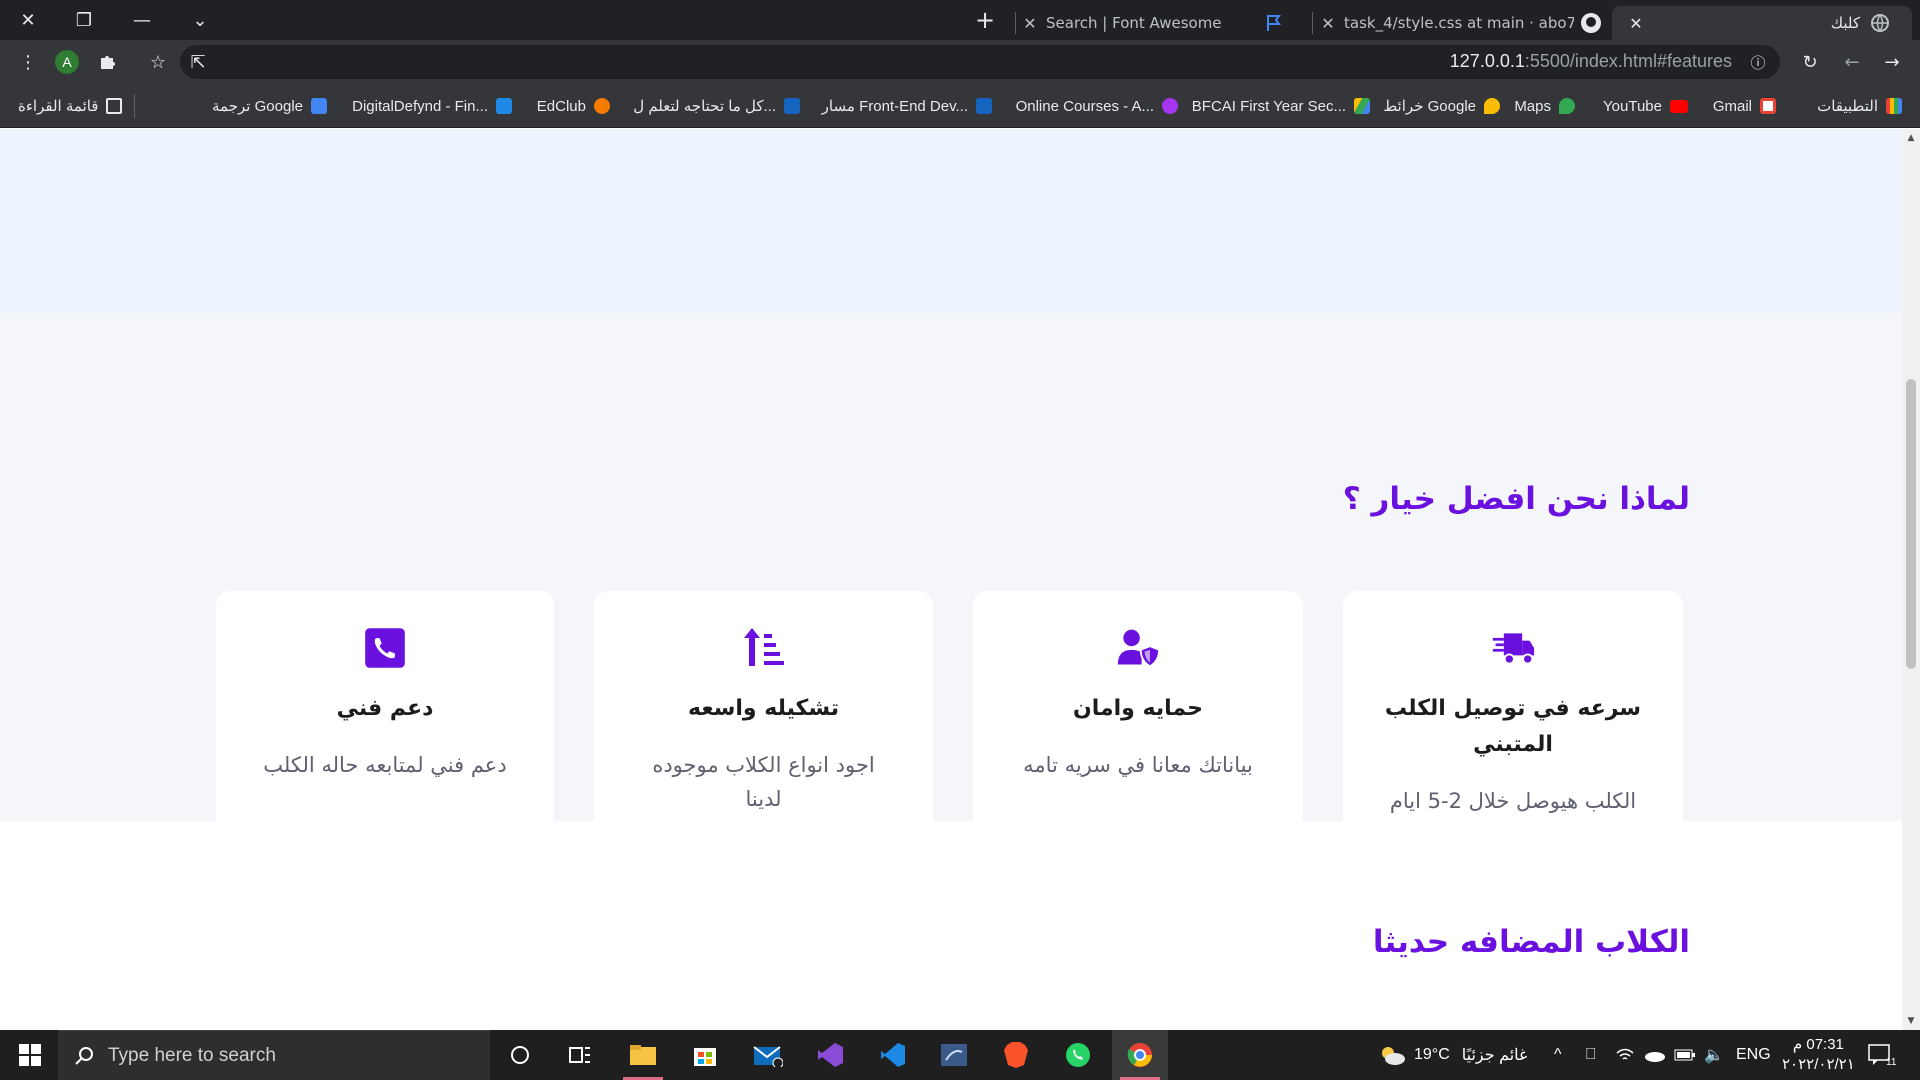 The image size is (1920, 1080). I want to click on url-path: :5500/index.html#features, so click(1628, 61).